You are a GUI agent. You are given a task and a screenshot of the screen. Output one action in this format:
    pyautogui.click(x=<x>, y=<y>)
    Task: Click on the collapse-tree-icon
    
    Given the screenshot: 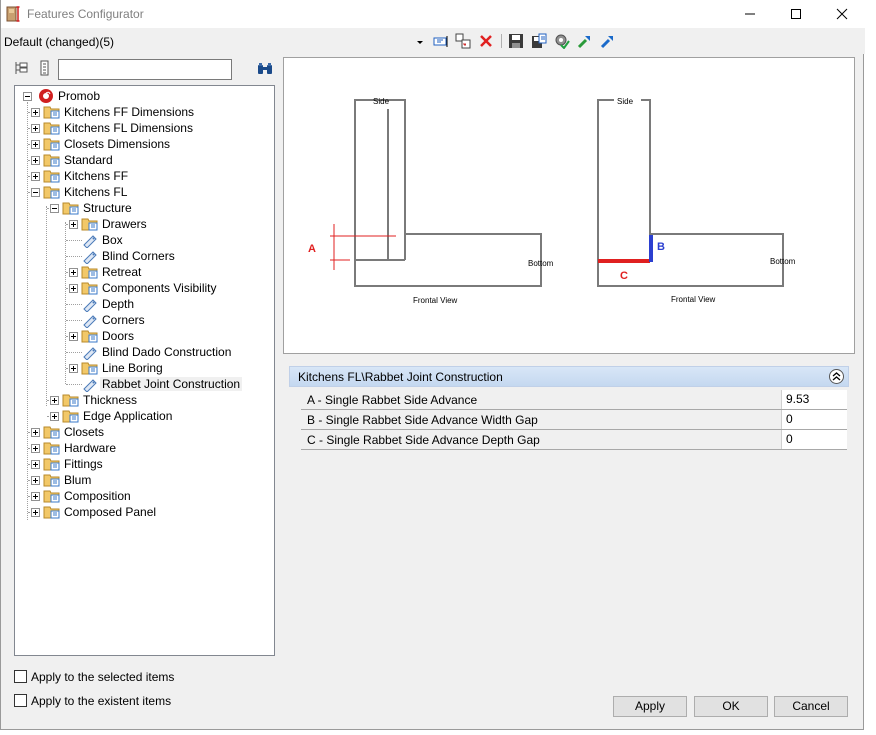 What is the action you would take?
    pyautogui.click(x=45, y=68)
    